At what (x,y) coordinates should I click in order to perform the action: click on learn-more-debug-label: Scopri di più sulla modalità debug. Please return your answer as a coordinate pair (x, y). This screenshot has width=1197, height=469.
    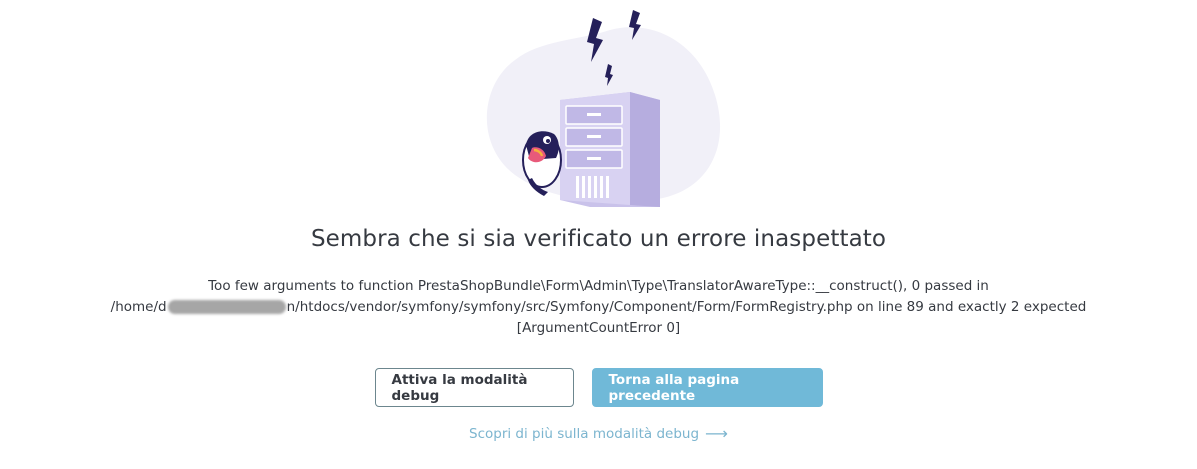
    Looking at the image, I should click on (584, 434).